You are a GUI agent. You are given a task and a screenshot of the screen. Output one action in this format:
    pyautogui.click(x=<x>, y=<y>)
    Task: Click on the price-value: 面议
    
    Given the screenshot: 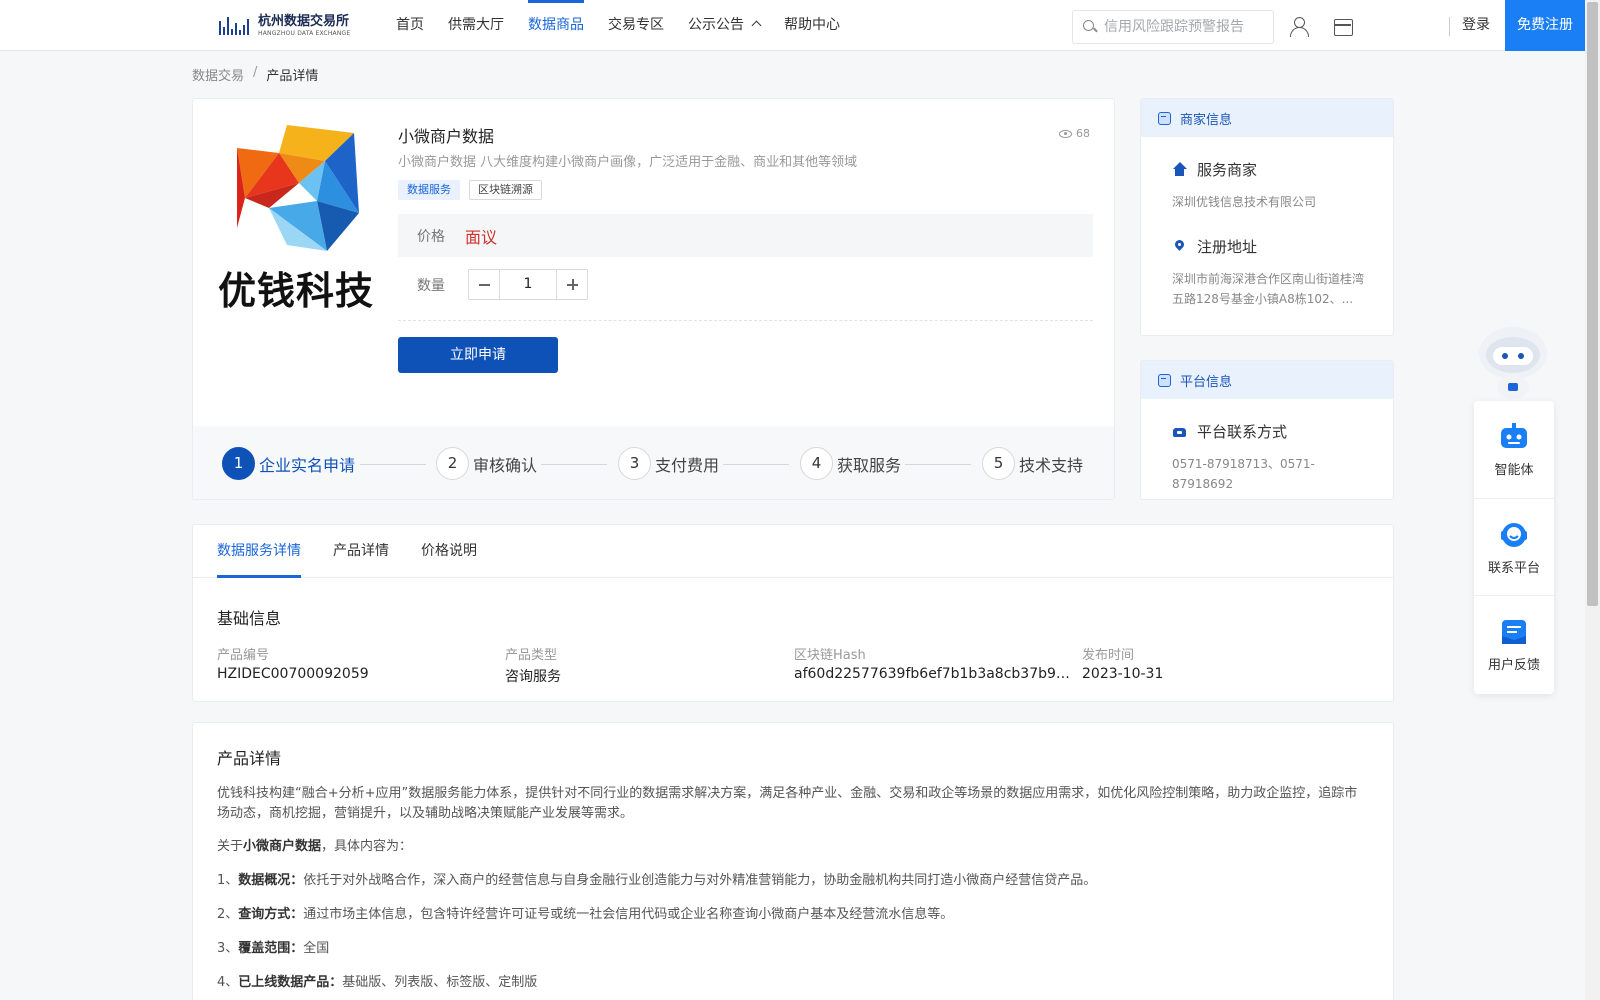 What is the action you would take?
    pyautogui.click(x=481, y=237)
    